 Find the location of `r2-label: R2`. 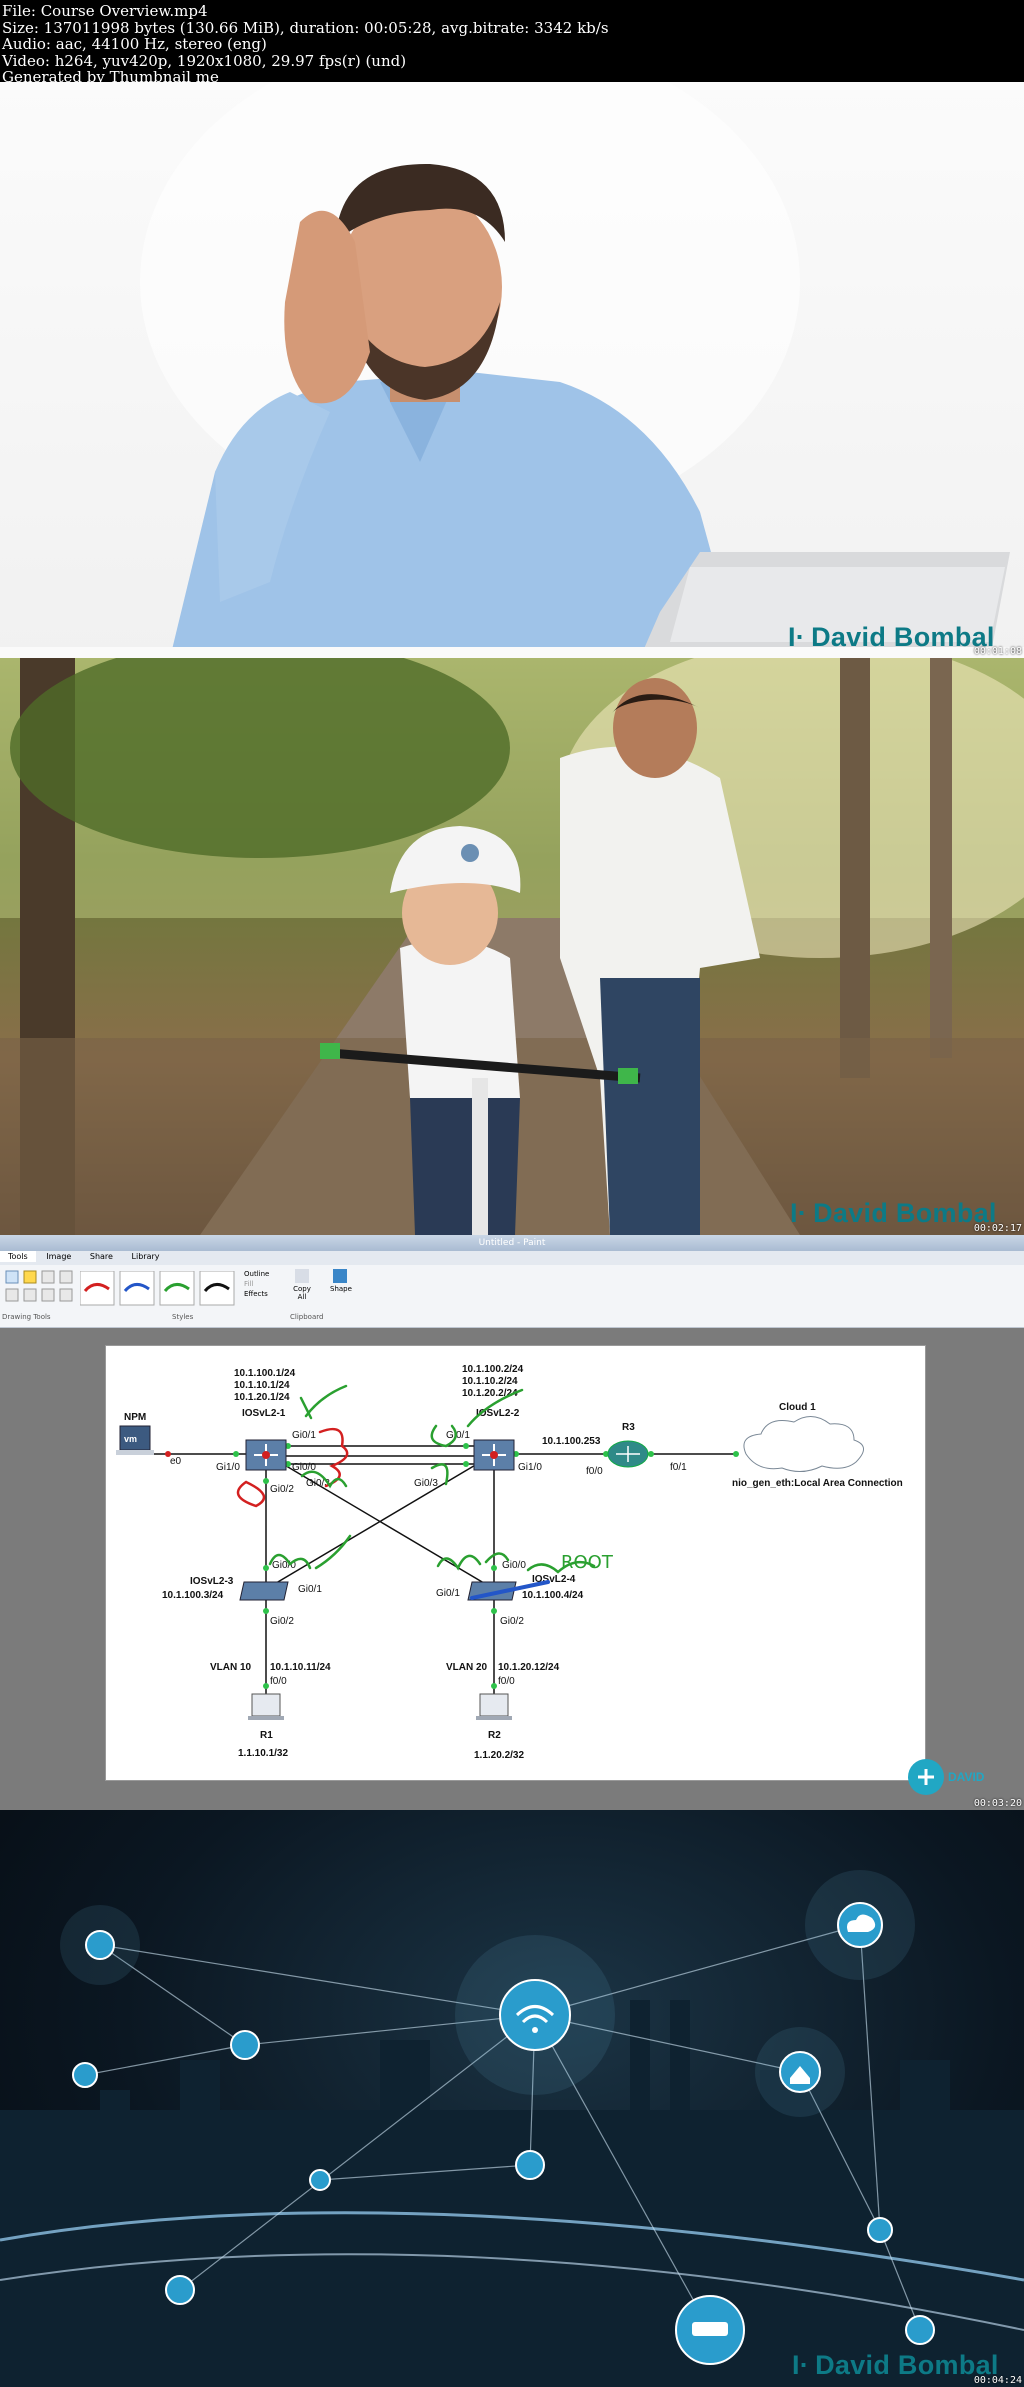

r2-label: R2 is located at coordinates (494, 1735).